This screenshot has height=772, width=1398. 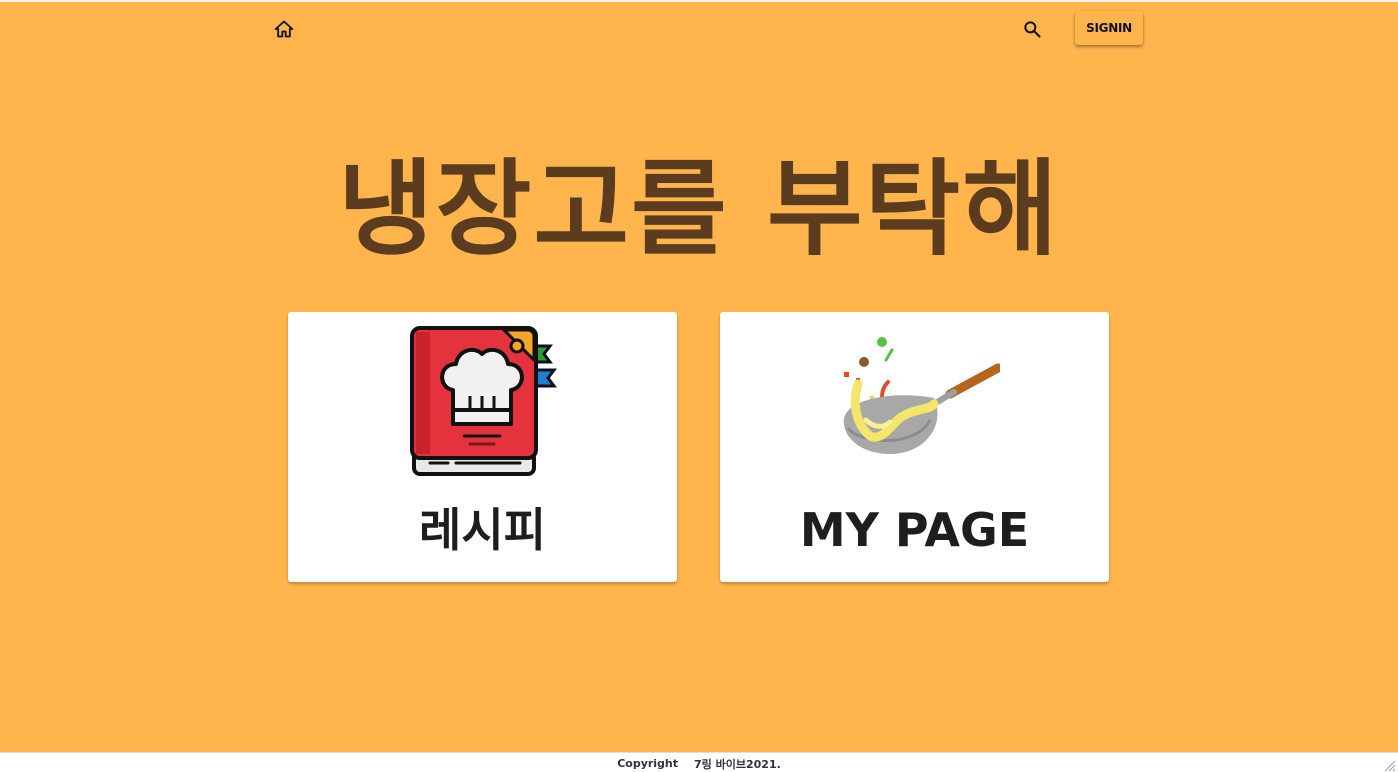 What do you see at coordinates (1389, 765) in the screenshot?
I see `resize-grip-icon` at bounding box center [1389, 765].